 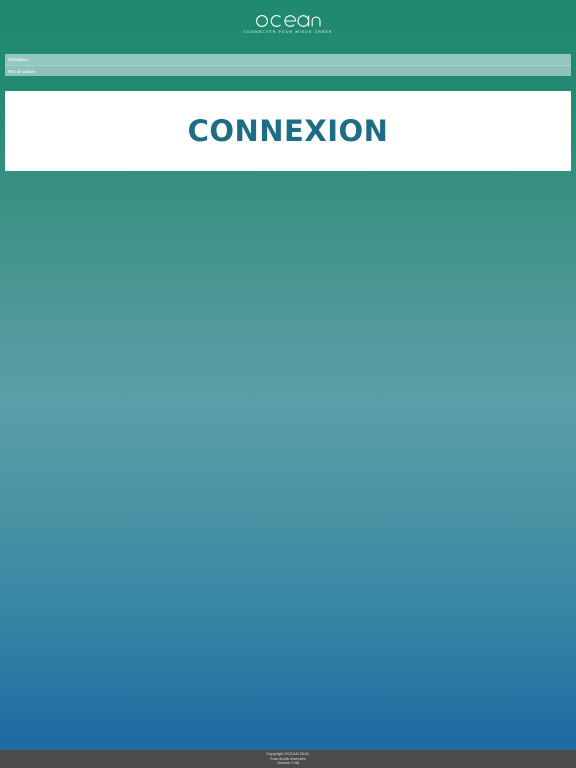 What do you see at coordinates (288, 31) in the screenshot?
I see `tagline: CONNECTER POUR MIEUX CRÉER` at bounding box center [288, 31].